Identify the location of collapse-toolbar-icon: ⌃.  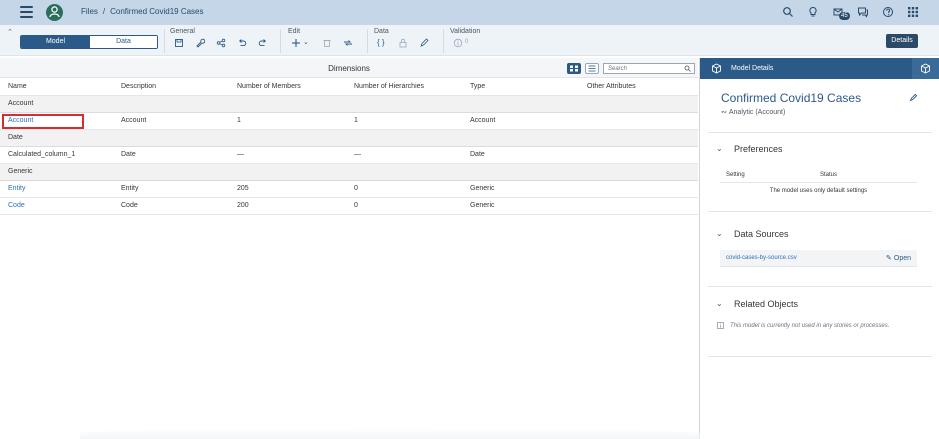
(10, 32).